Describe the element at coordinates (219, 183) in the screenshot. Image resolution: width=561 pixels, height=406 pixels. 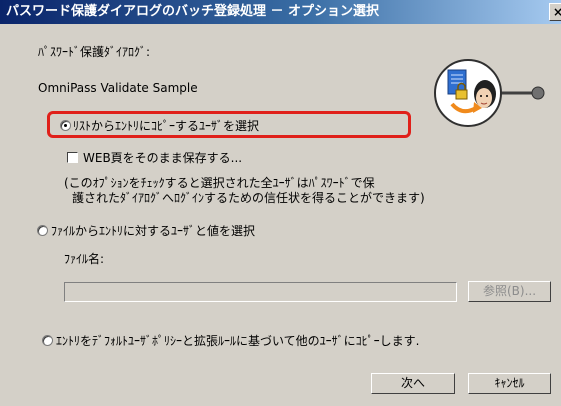
I see `option-note-line1: (このｵﾌﾟｼｮﾝをﾁｪｯｸすると選択された全ﾕｰｻﾞはﾊﾟｽﾜｰﾄﾞで保` at that location.